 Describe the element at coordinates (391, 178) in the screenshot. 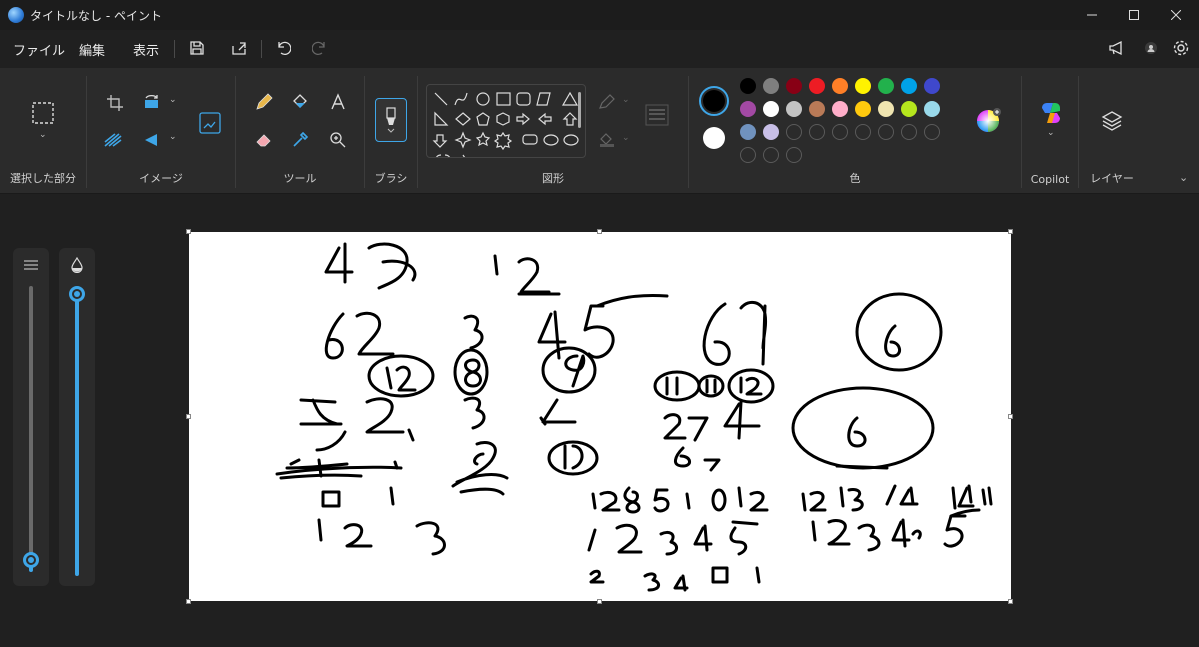

I see `brush-label: ブラシ` at that location.